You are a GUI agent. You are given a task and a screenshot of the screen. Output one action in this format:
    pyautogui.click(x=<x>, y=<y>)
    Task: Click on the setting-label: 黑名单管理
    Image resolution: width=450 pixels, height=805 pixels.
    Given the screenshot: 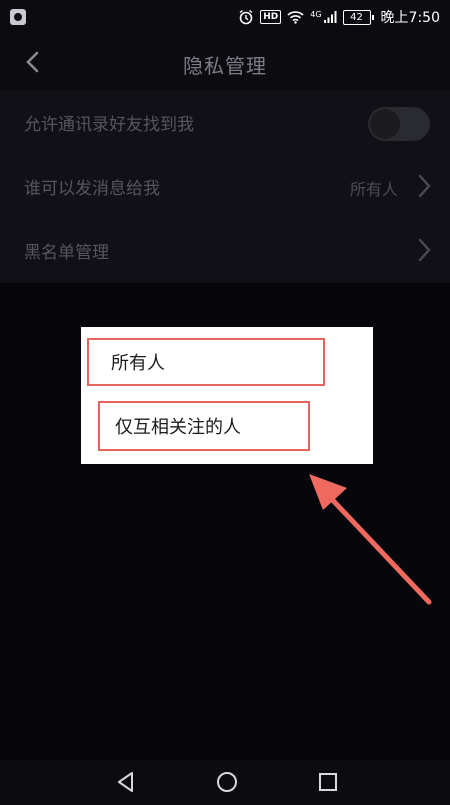 What is the action you would take?
    pyautogui.click(x=66, y=252)
    